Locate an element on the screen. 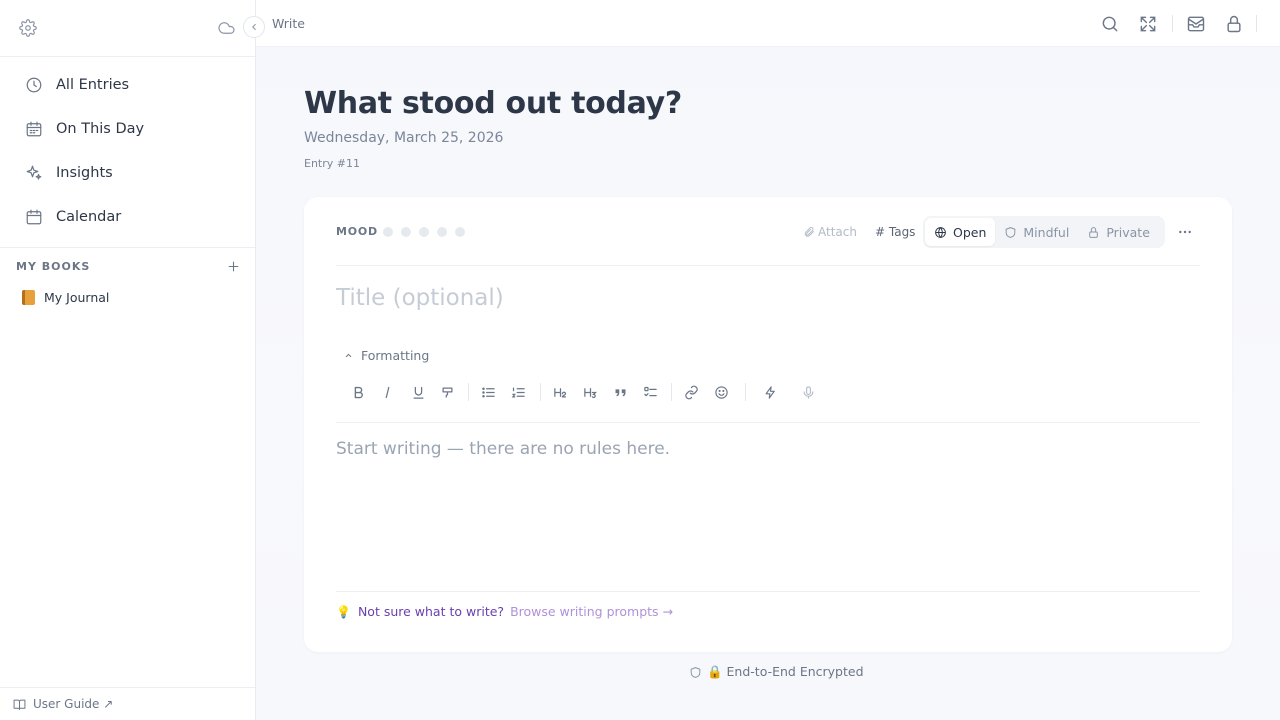 The height and width of the screenshot is (720, 1280). mode-mindful-button: Mindful is located at coordinates (1036, 232).